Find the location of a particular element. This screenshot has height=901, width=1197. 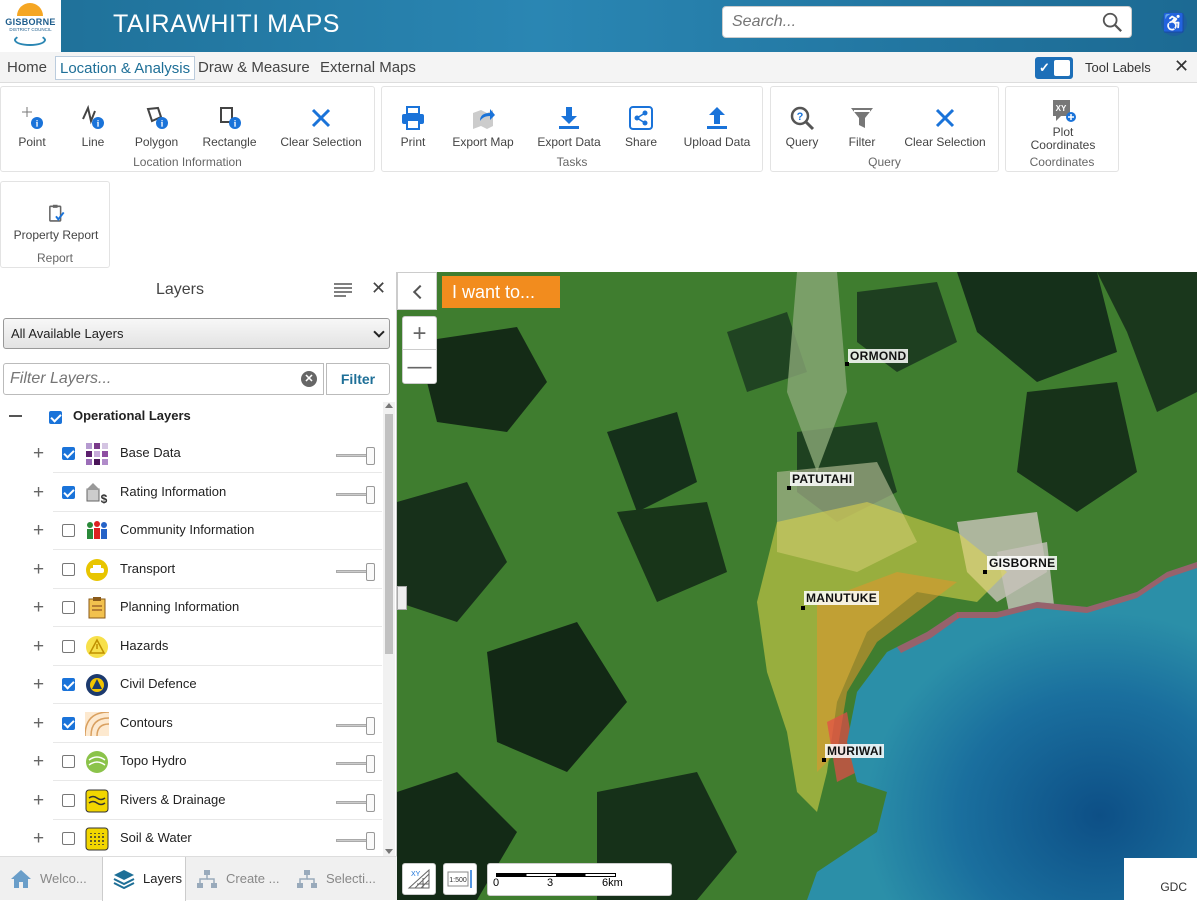

tool-labels-toggle: ✓ is located at coordinates (1054, 68).